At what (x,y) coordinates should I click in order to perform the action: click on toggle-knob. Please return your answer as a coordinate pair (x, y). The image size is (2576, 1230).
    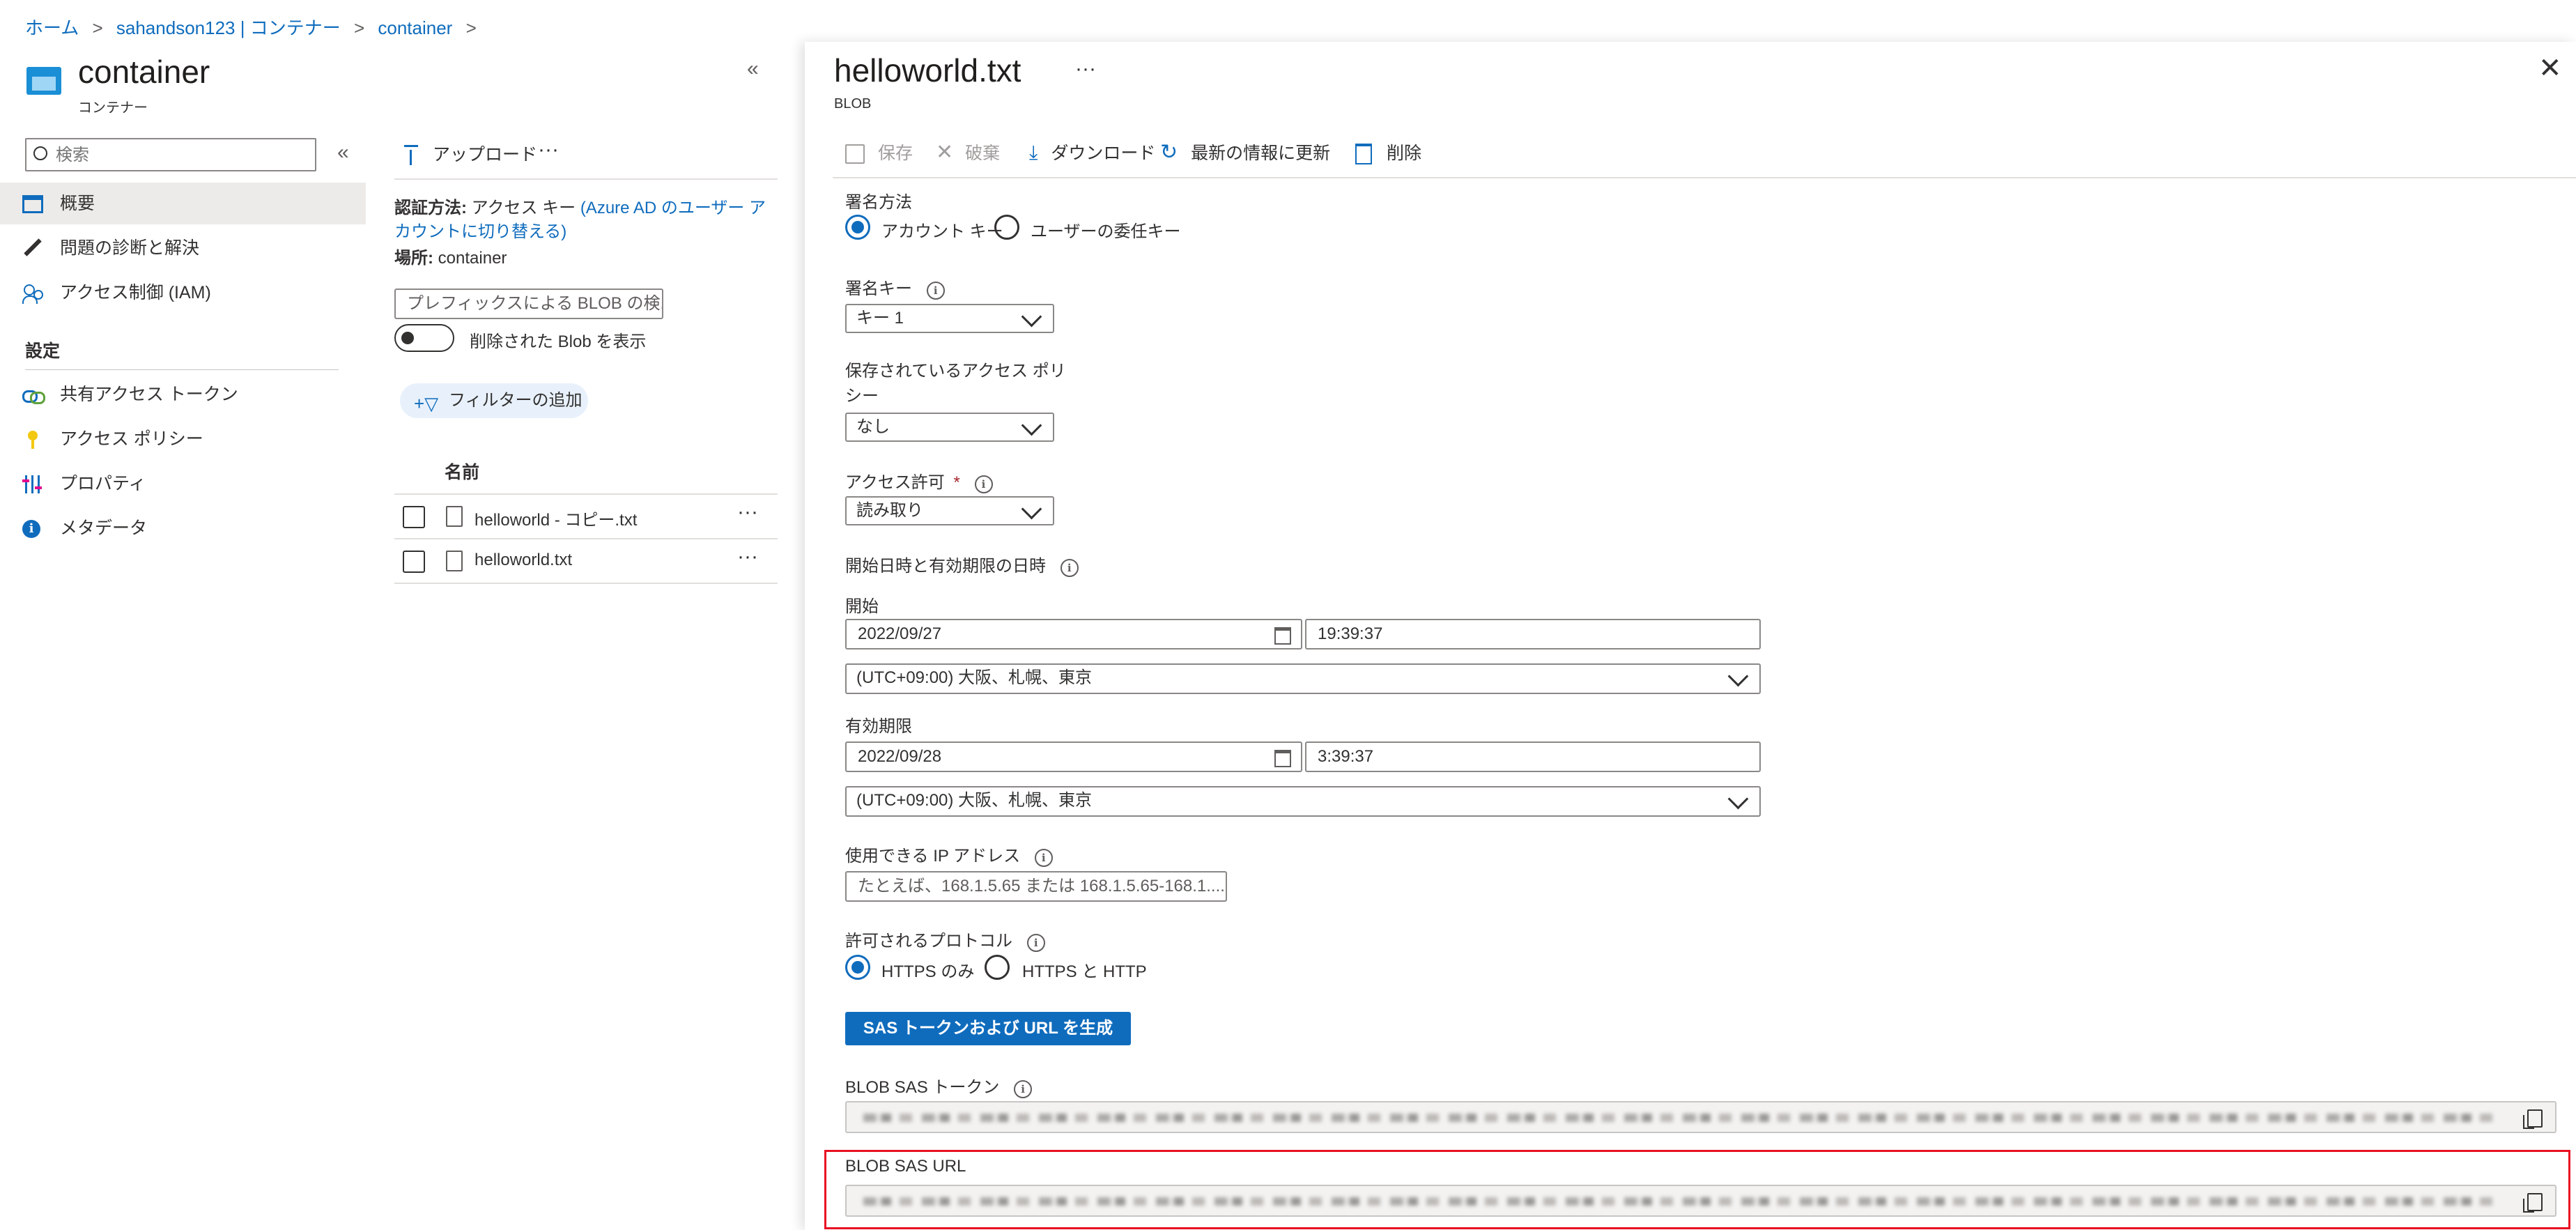
    Looking at the image, I should click on (407, 338).